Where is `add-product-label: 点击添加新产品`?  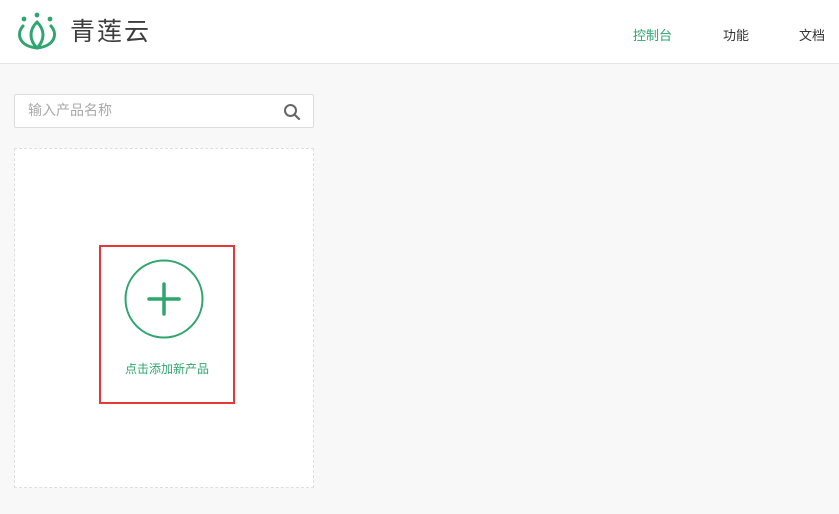 add-product-label: 点击添加新产品 is located at coordinates (166, 369).